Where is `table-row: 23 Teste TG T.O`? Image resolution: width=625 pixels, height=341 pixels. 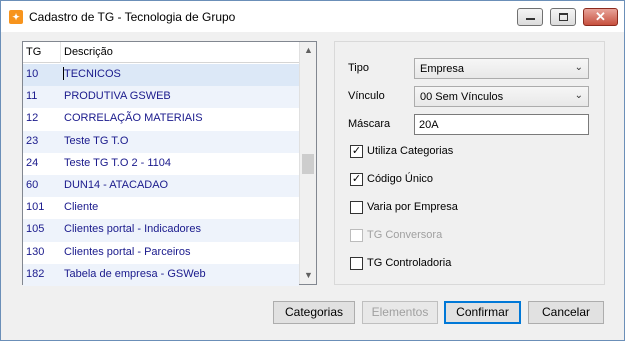
table-row: 23 Teste TG T.O is located at coordinates (161, 141).